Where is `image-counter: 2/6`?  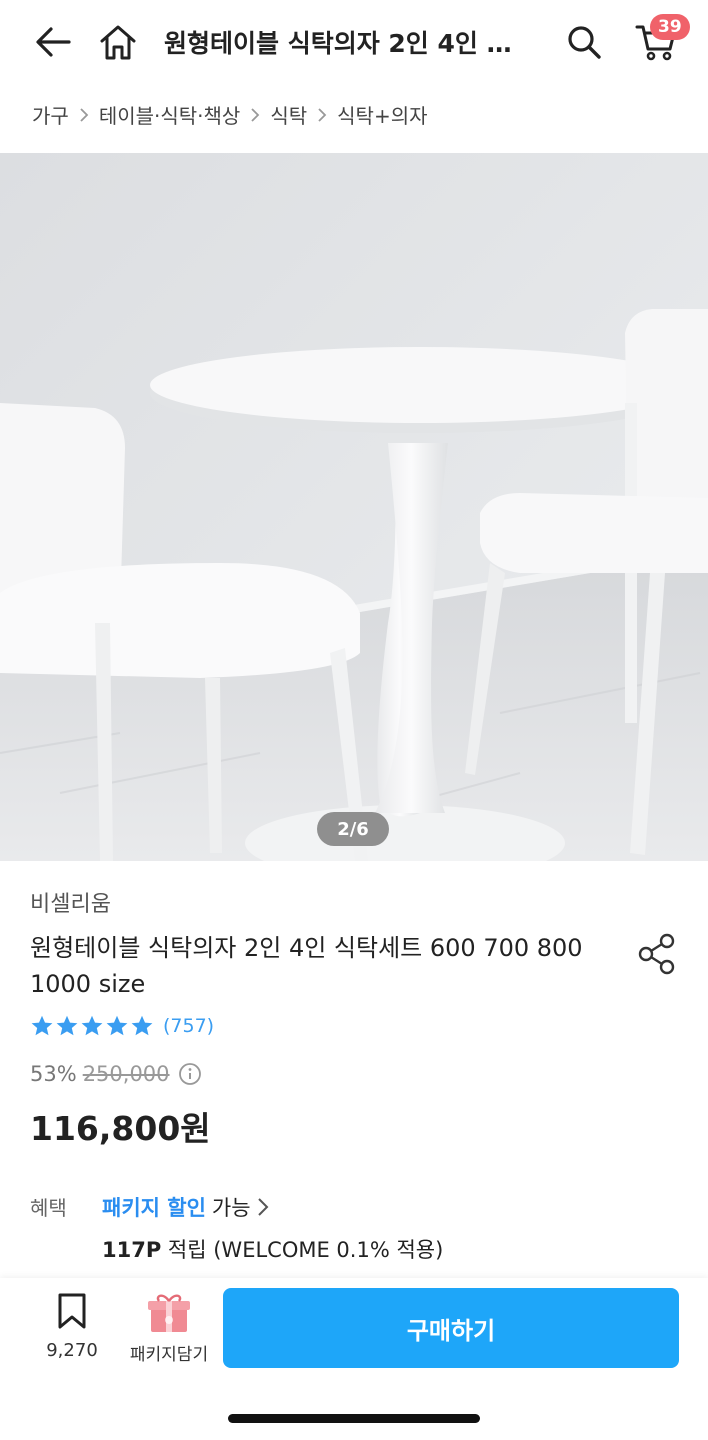 image-counter: 2/6 is located at coordinates (353, 829).